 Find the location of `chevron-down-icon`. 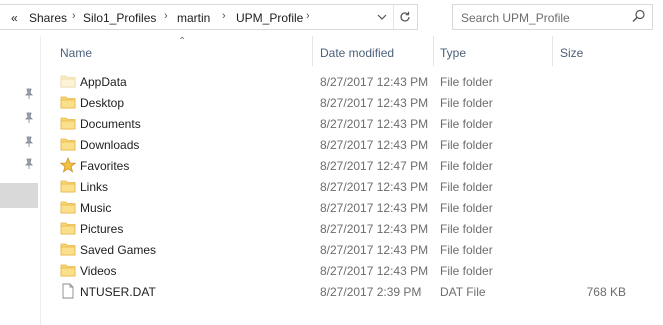

chevron-down-icon is located at coordinates (382, 17).